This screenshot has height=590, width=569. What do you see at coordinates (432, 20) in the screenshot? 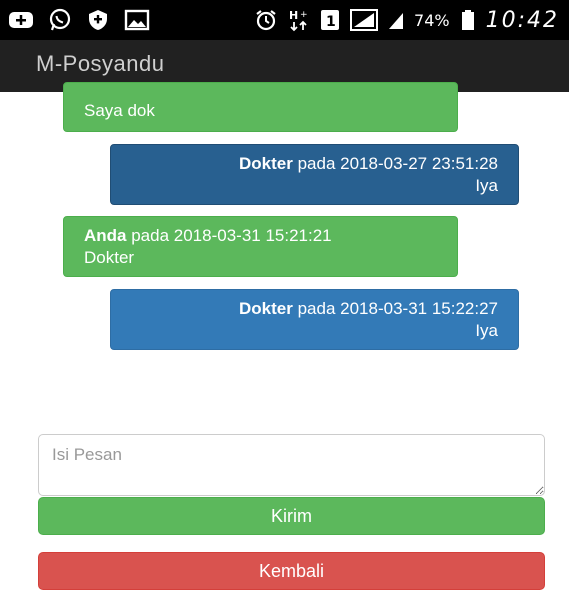
I see `battery-percent: 74%` at bounding box center [432, 20].